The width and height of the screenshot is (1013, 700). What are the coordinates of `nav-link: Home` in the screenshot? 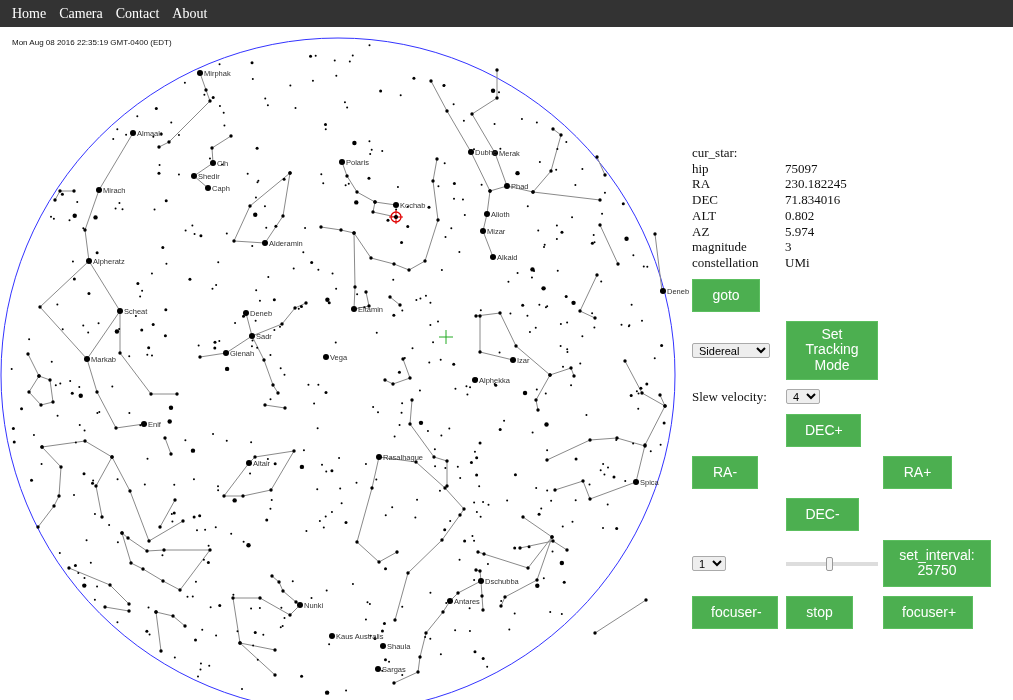 It's located at (29, 13).